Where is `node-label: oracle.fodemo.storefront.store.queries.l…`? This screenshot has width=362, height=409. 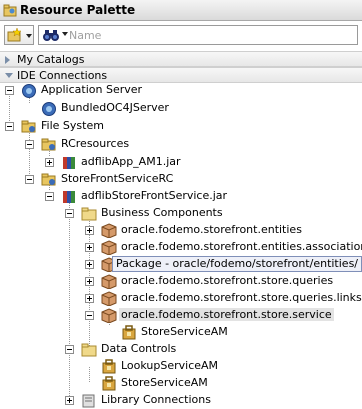 node-label: oracle.fodemo.storefront.store.queries.l… is located at coordinates (241, 297).